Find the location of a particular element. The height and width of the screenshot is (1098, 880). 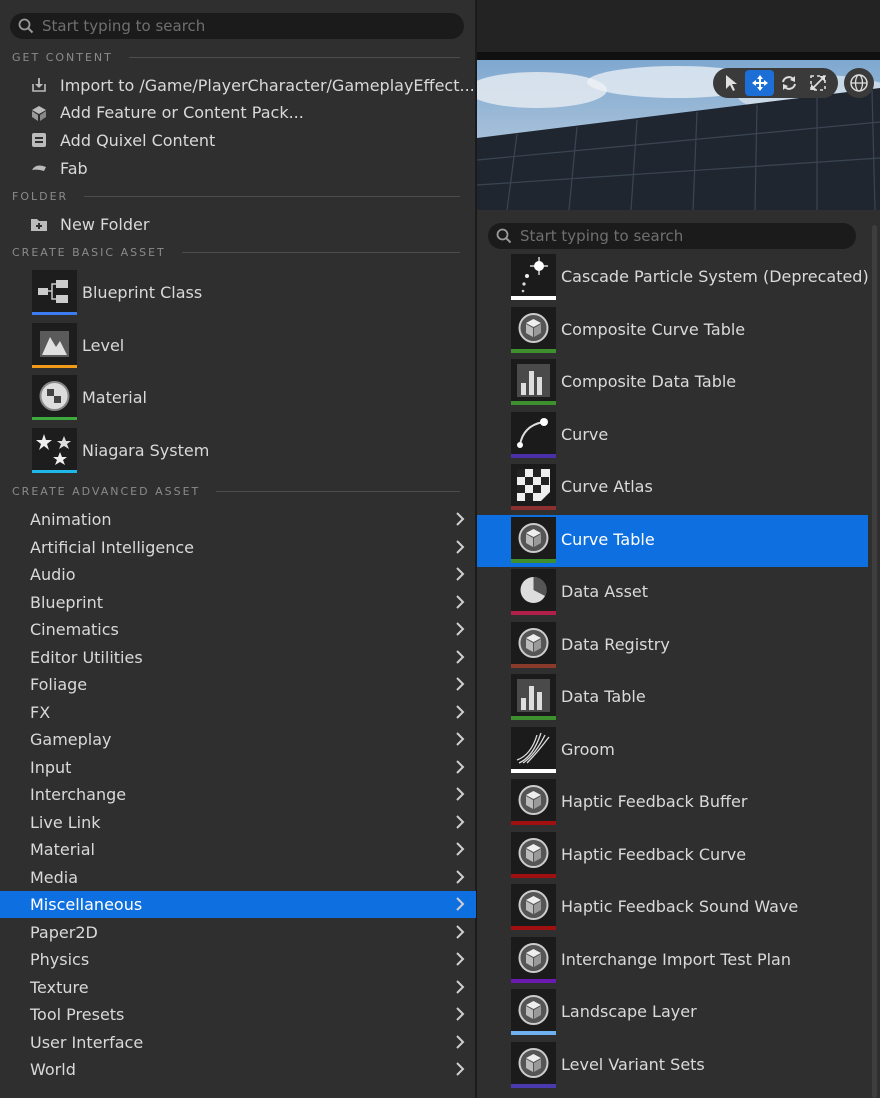

basic-asset-blueprint-class: Blueprint Class is located at coordinates (238, 296).